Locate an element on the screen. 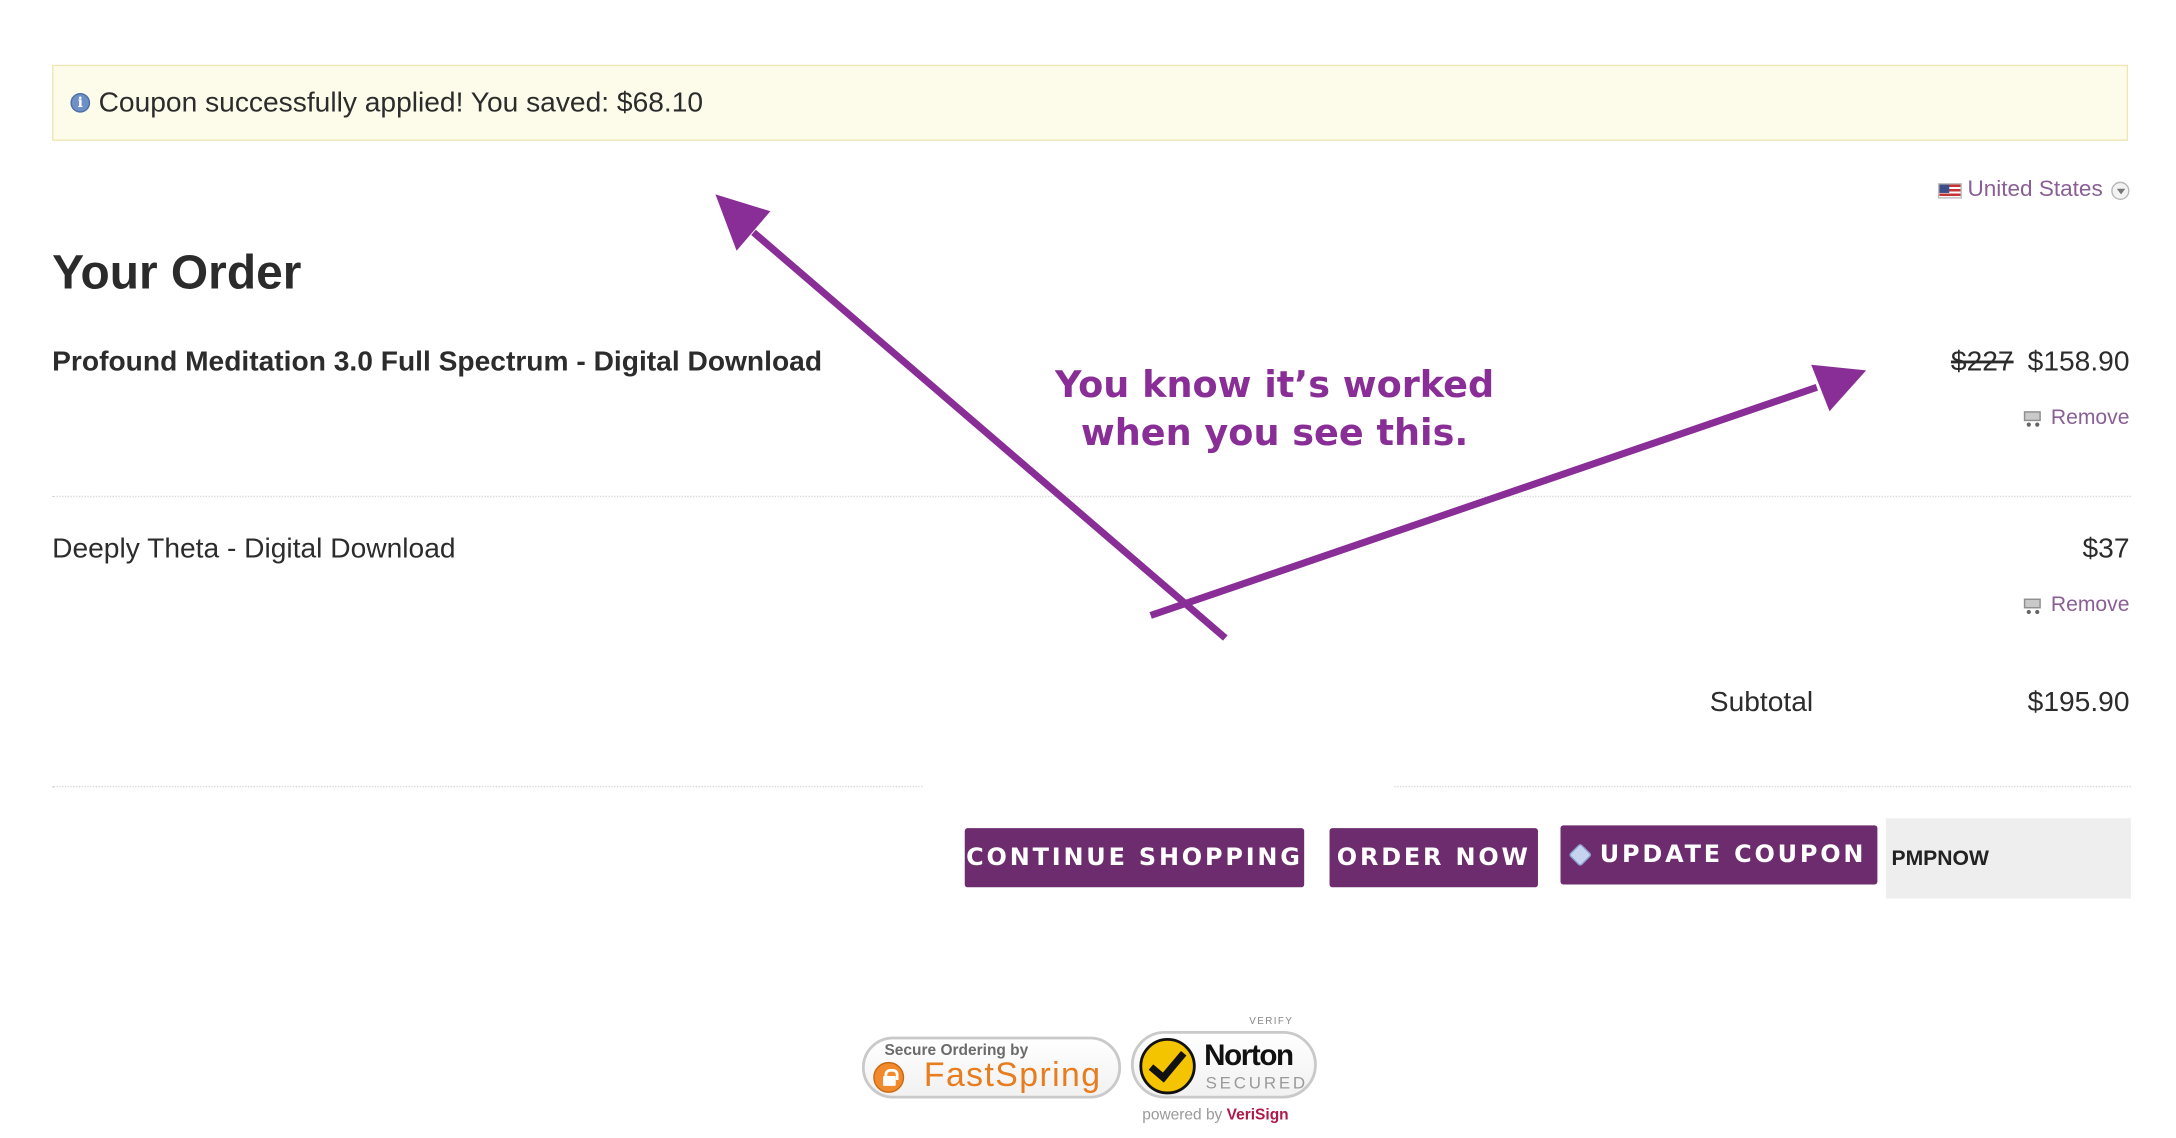  item-price: $37 is located at coordinates (2106, 549).